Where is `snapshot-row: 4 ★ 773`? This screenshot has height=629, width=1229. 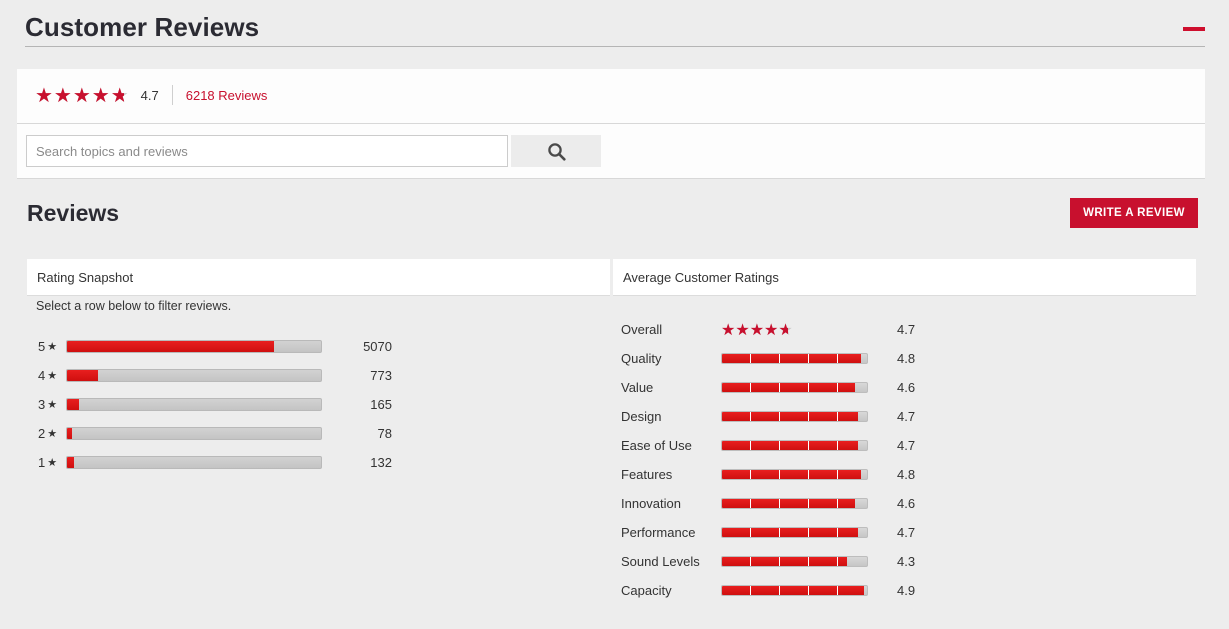
snapshot-row: 4 ★ 773 is located at coordinates (215, 375).